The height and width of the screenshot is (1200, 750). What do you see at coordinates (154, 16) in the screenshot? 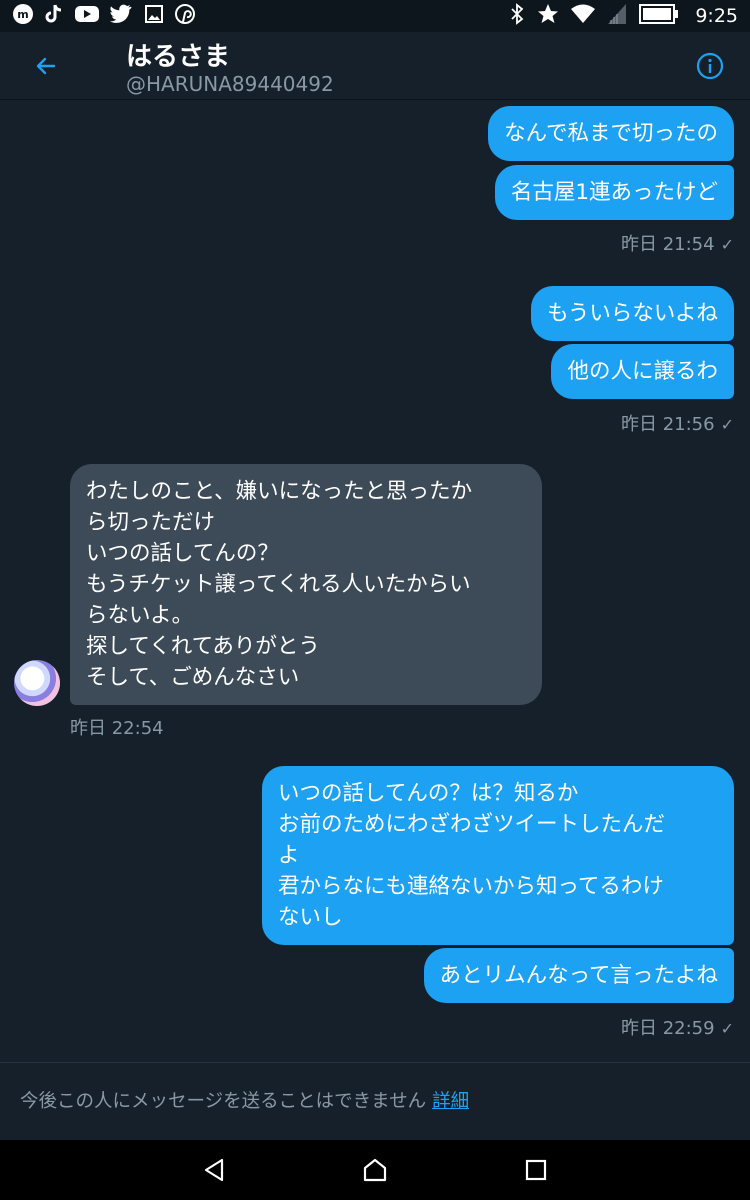
I see `gallery-icon` at bounding box center [154, 16].